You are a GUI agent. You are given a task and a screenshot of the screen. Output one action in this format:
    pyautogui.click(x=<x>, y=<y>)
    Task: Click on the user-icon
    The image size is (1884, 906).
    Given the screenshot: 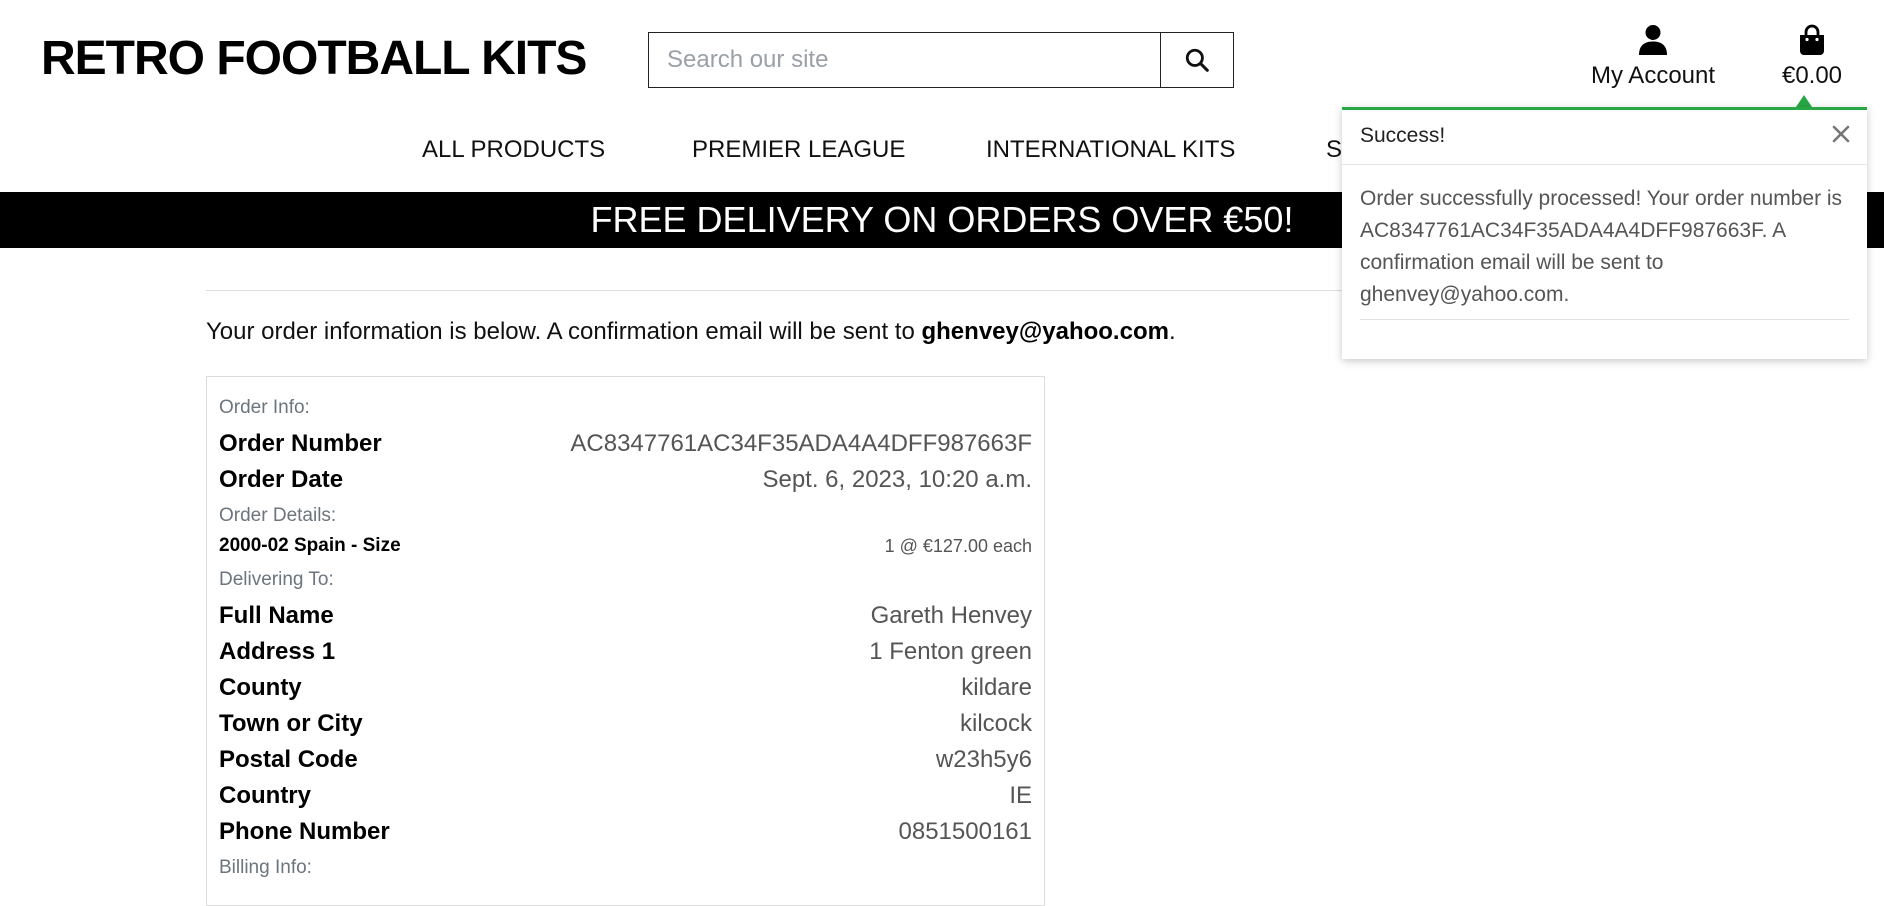 What is the action you would take?
    pyautogui.click(x=1653, y=40)
    